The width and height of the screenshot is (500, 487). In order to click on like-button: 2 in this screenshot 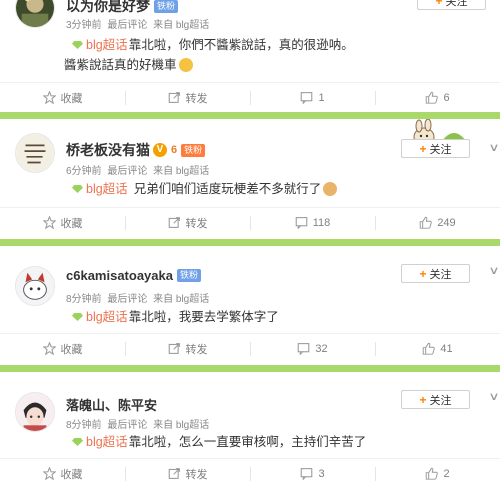, I will do `click(437, 473)`.